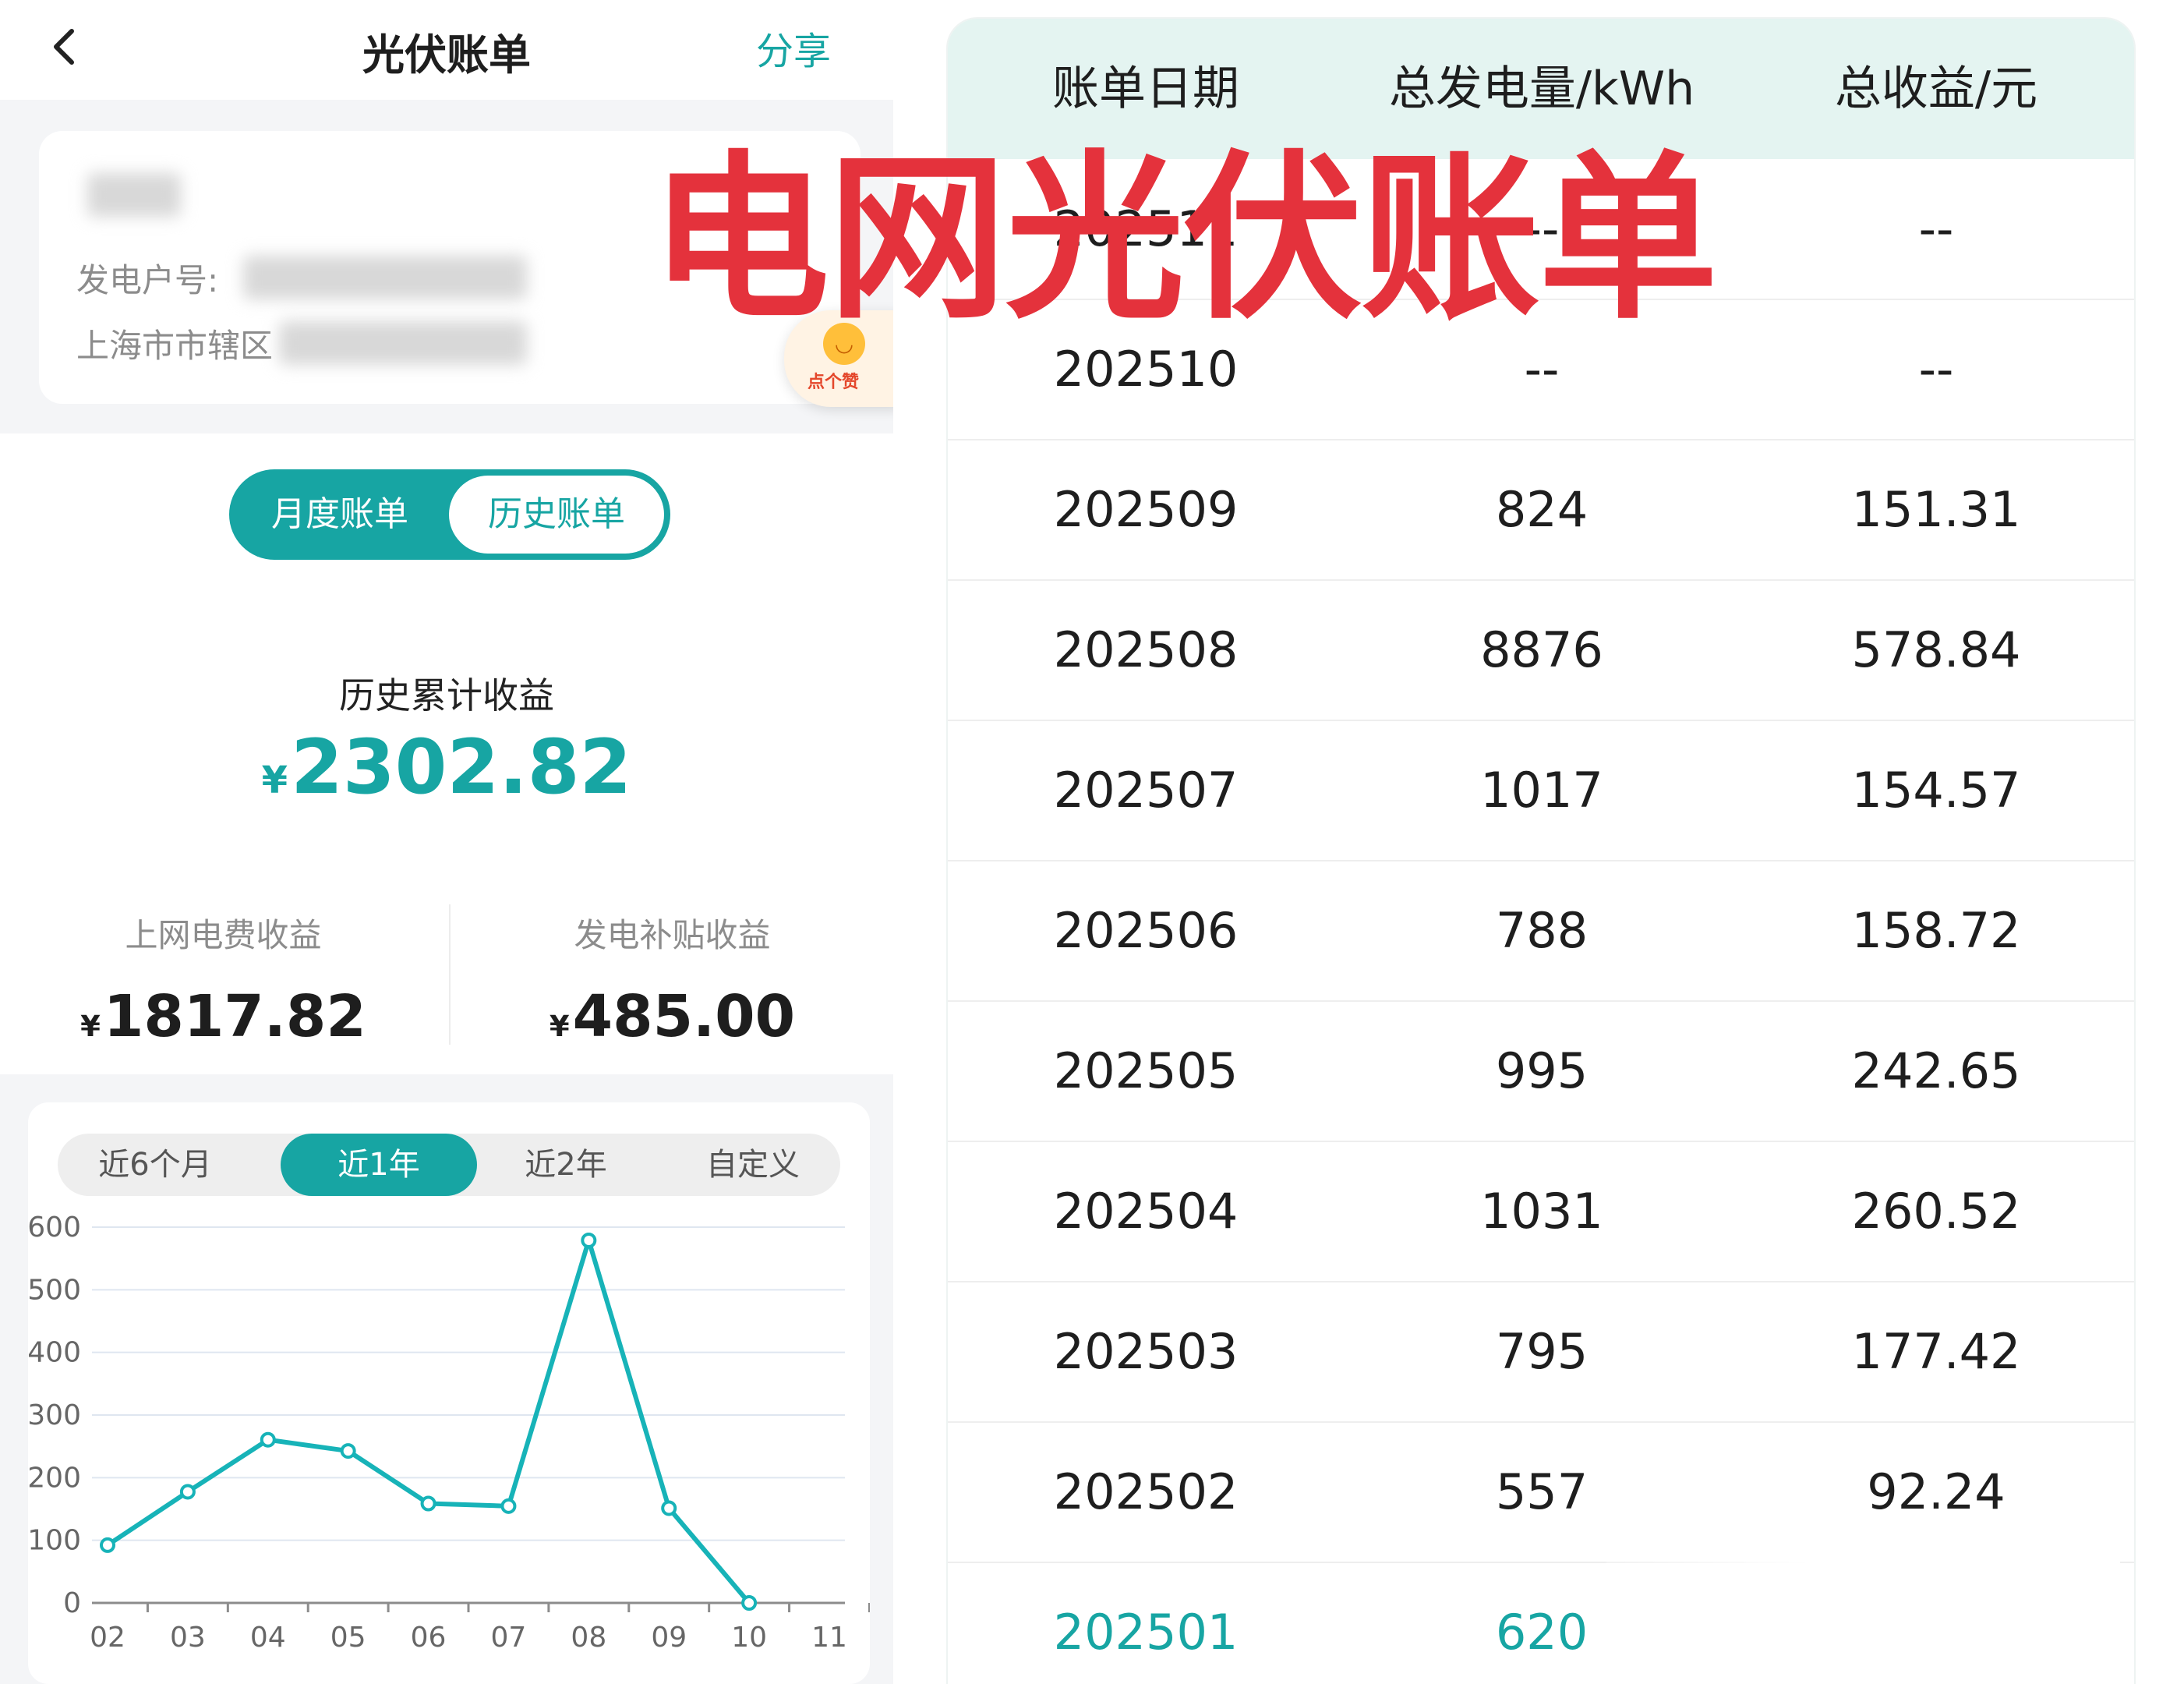  Describe the element at coordinates (1936, 1070) in the screenshot. I see `cell-earnings: 242.65` at that location.